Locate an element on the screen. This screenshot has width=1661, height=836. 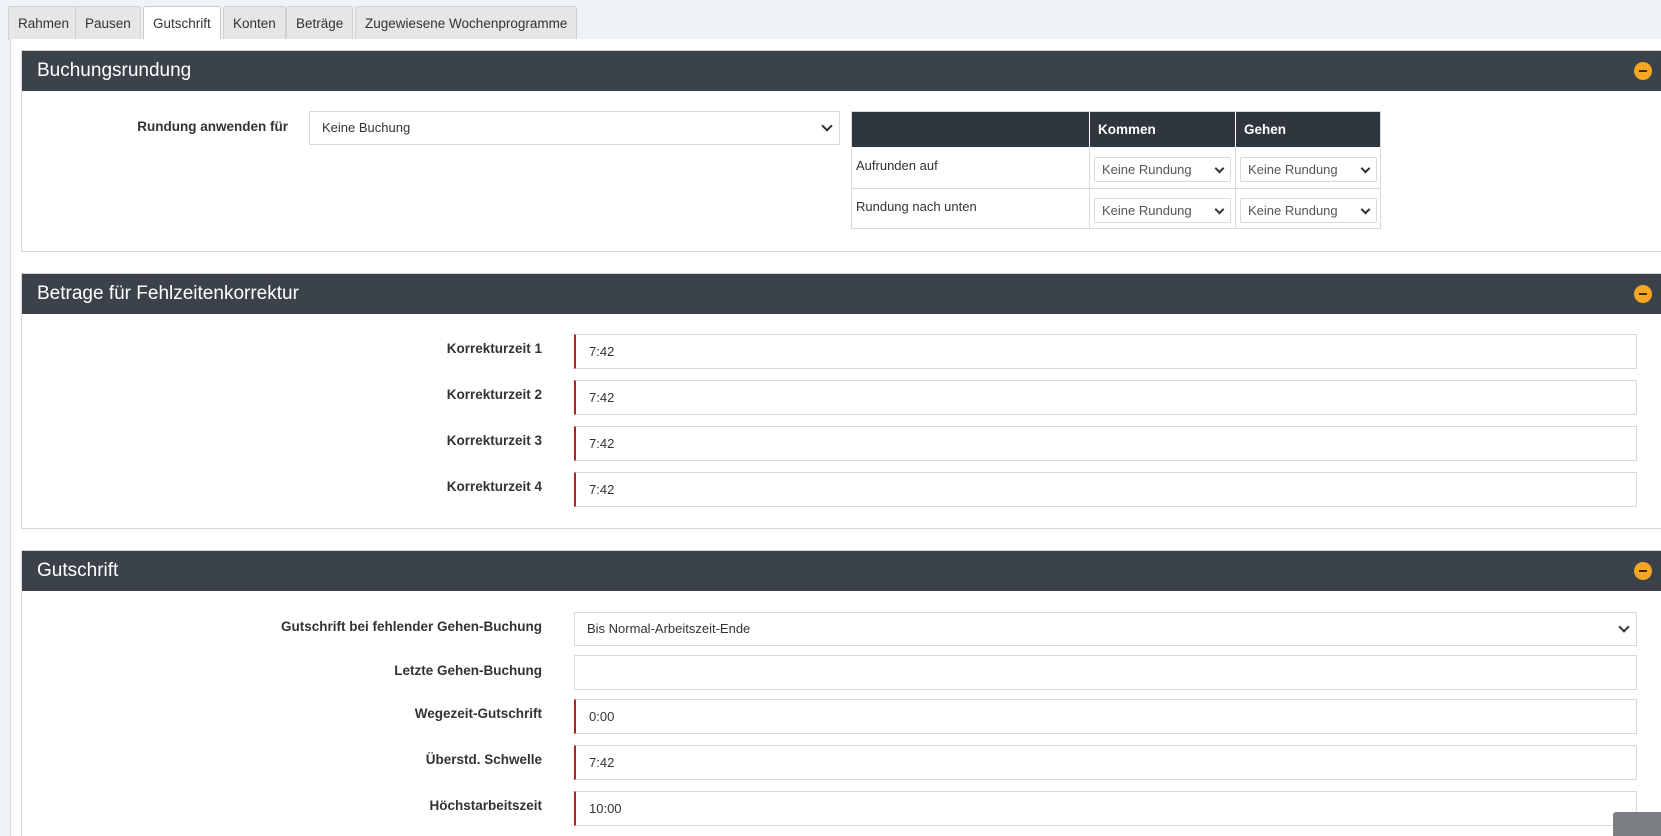
tab-gutschrift: Gutschrift is located at coordinates (182, 23).